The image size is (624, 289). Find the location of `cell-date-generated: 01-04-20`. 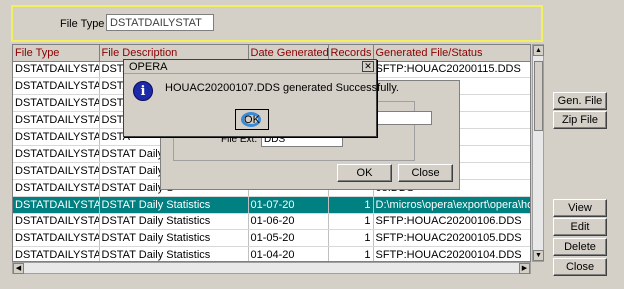

cell-date-generated: 01-04-20 is located at coordinates (288, 253).